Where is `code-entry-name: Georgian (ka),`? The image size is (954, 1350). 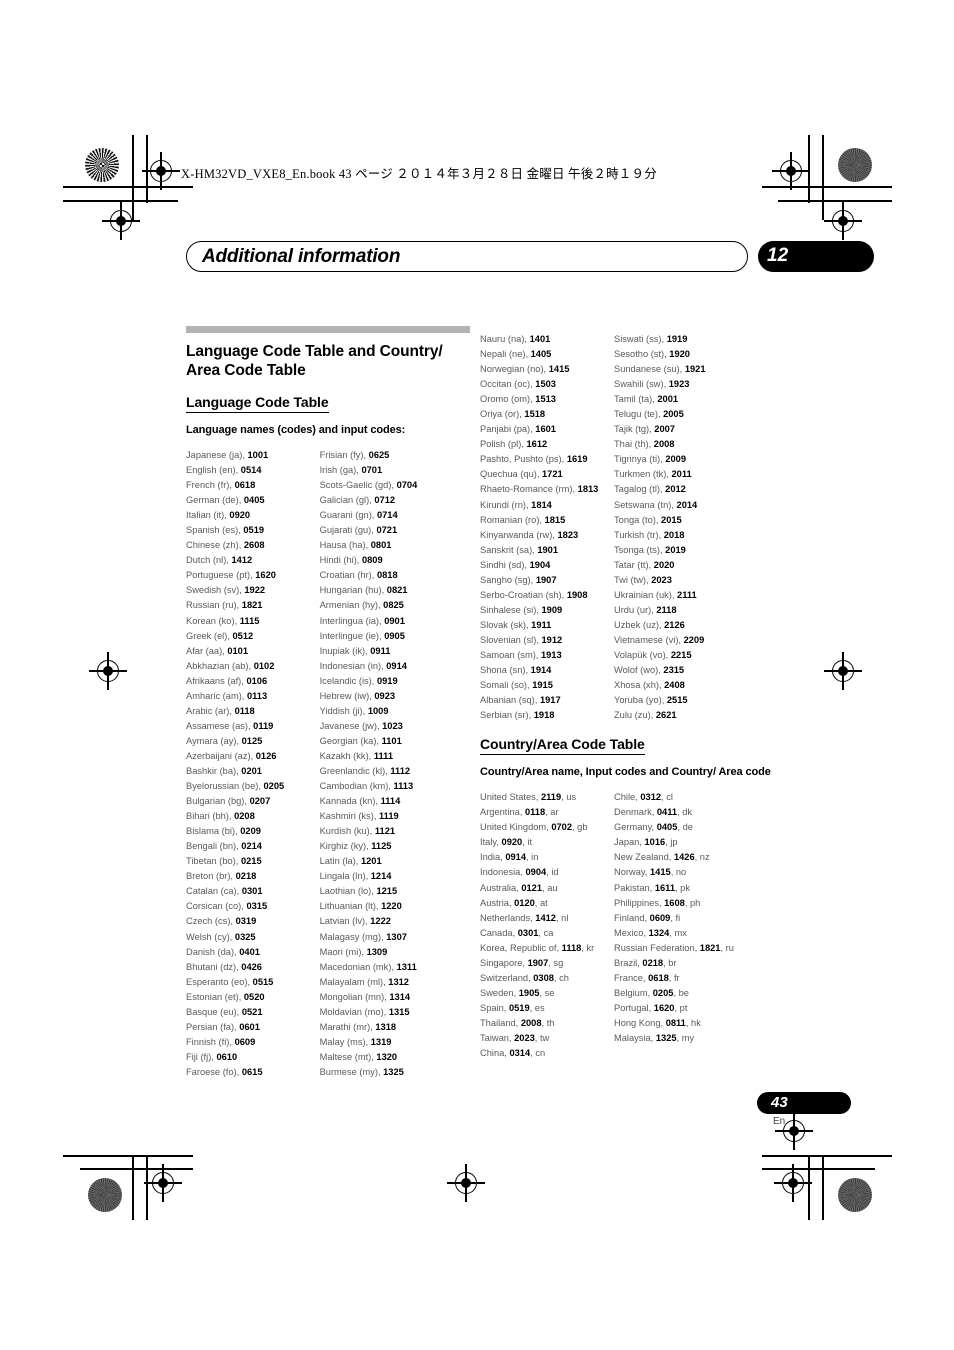 code-entry-name: Georgian (ka), is located at coordinates (350, 740).